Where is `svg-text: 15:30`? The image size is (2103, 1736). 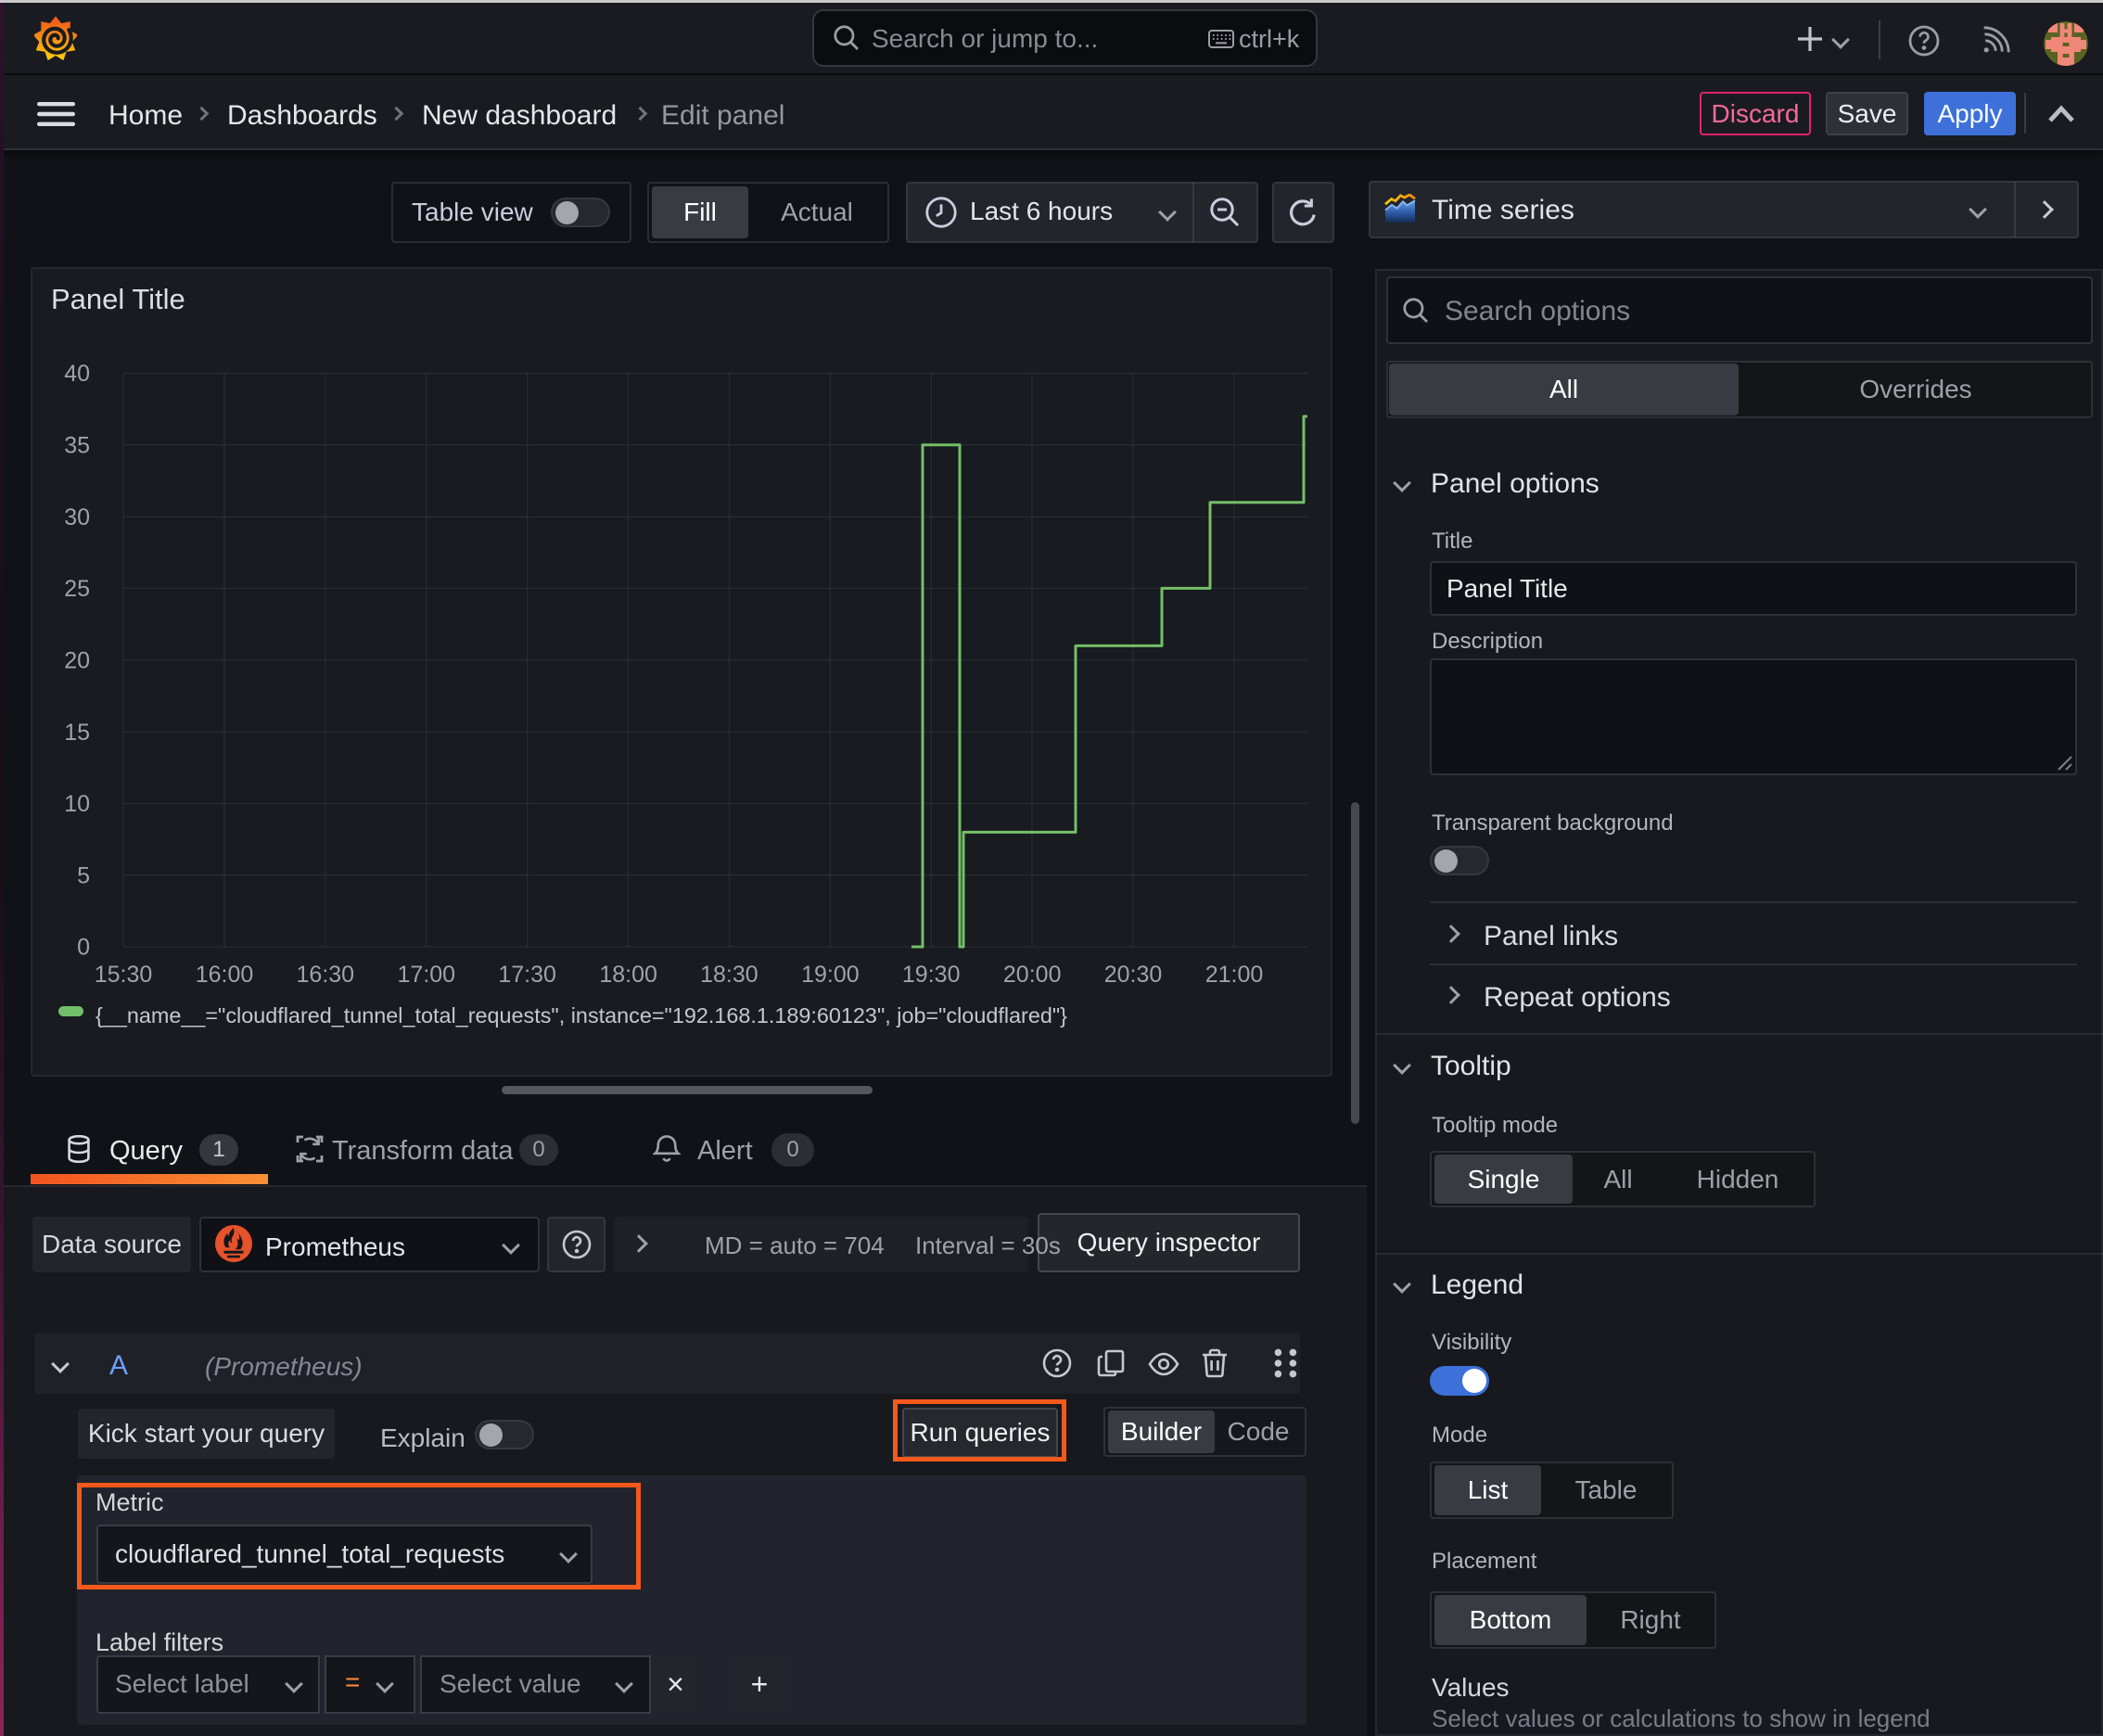
svg-text: 15:30 is located at coordinates (124, 975).